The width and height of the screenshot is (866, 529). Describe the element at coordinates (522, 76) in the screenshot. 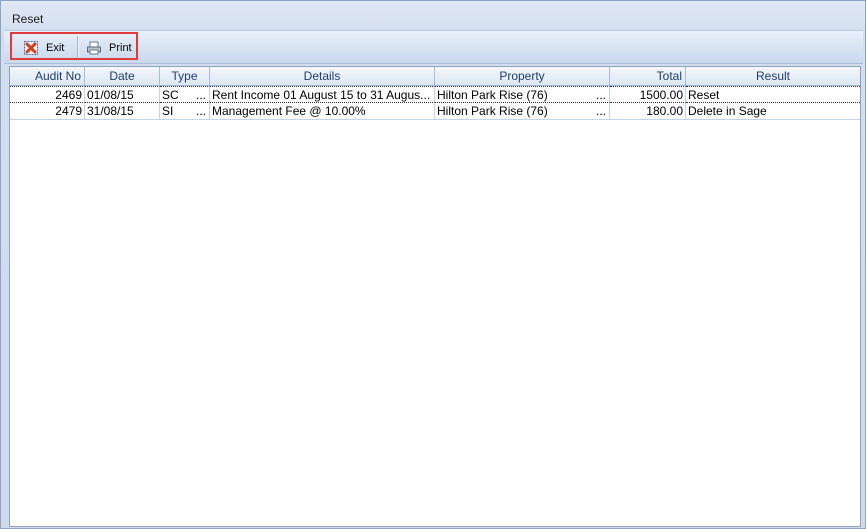

I see `column-header-property: Property` at that location.